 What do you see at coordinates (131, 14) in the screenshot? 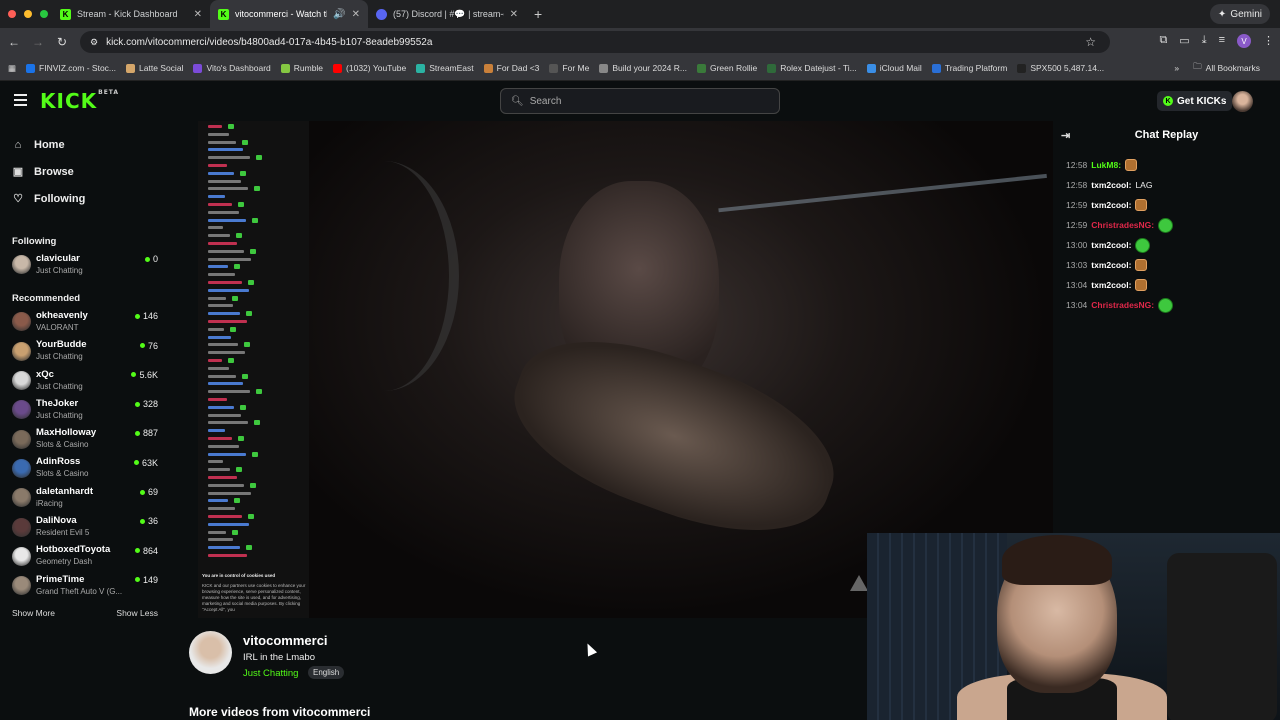
I see `browser-tab-kick-dashboard: K Stream - Kick Dashboard ✕` at bounding box center [131, 14].